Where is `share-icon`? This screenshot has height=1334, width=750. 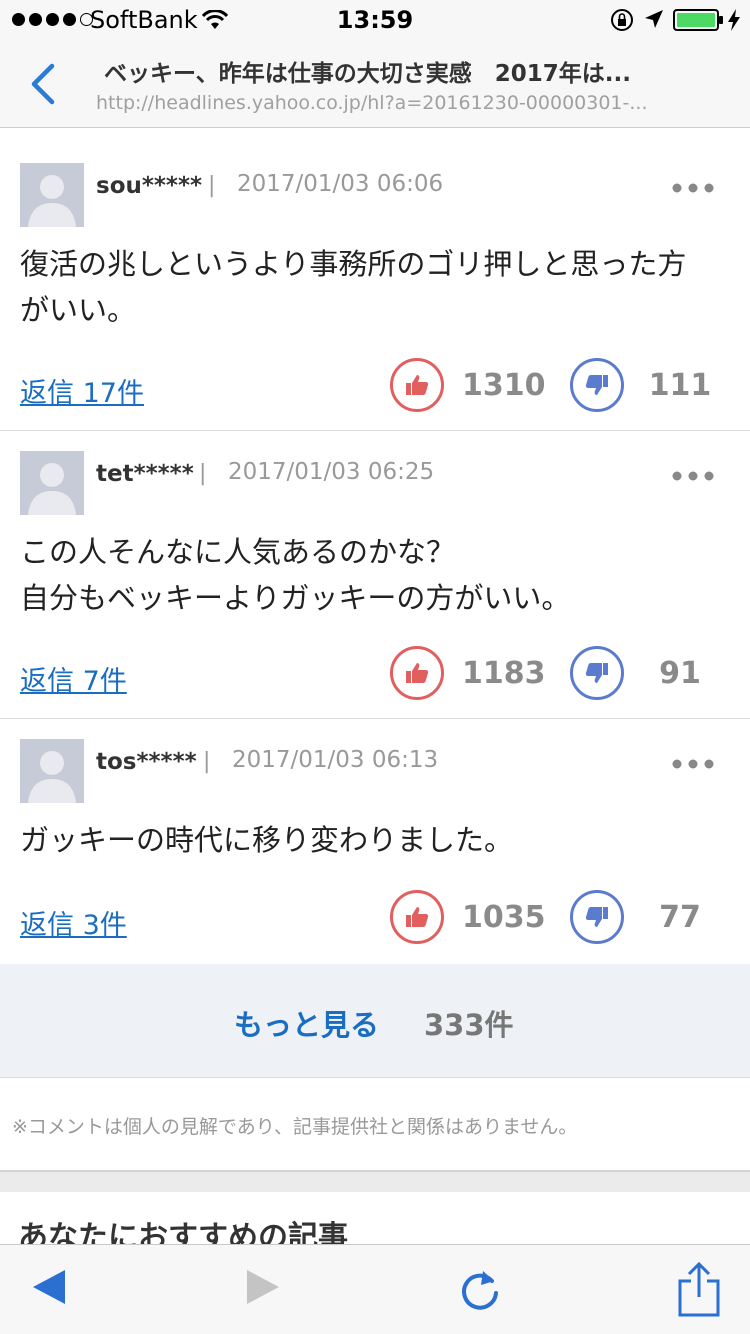 share-icon is located at coordinates (699, 1289).